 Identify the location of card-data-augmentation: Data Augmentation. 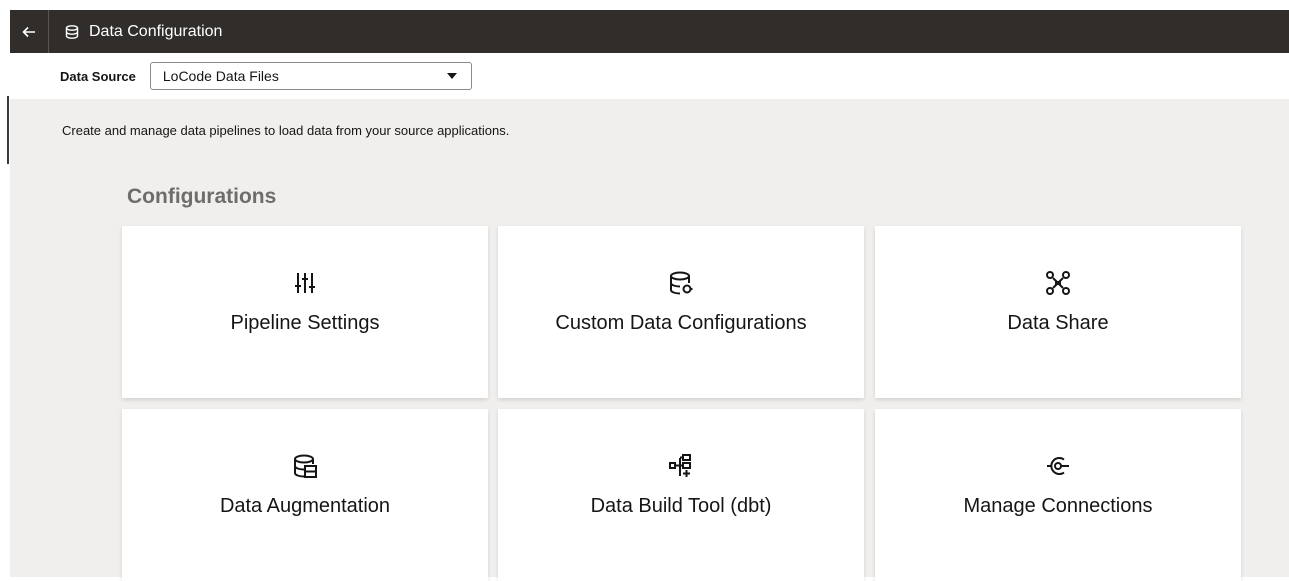
(305, 495).